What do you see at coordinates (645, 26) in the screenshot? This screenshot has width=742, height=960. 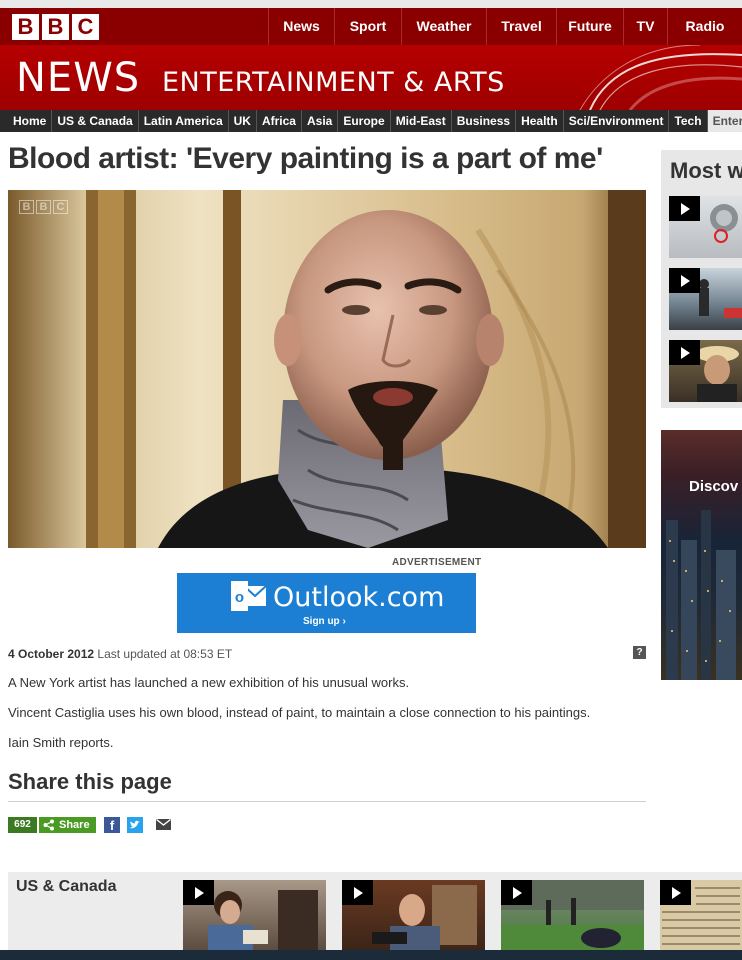 I see `topnav-tv: TV` at bounding box center [645, 26].